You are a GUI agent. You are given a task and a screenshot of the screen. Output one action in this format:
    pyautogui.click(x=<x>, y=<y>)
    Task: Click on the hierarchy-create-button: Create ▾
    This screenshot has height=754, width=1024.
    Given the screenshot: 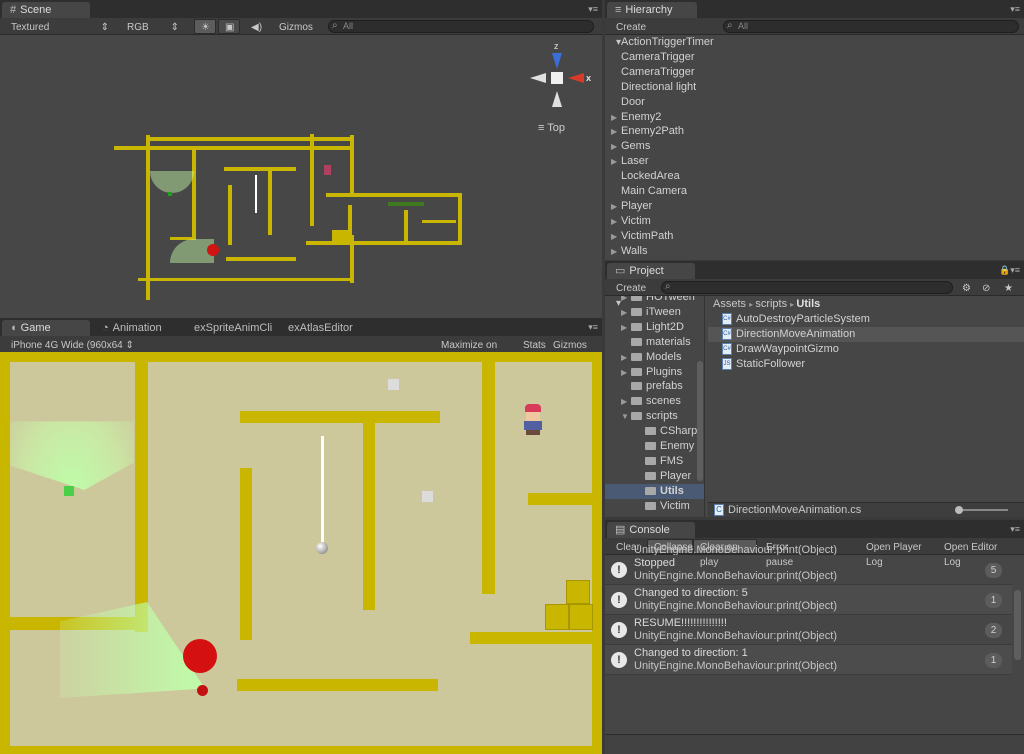 What is the action you would take?
    pyautogui.click(x=632, y=33)
    